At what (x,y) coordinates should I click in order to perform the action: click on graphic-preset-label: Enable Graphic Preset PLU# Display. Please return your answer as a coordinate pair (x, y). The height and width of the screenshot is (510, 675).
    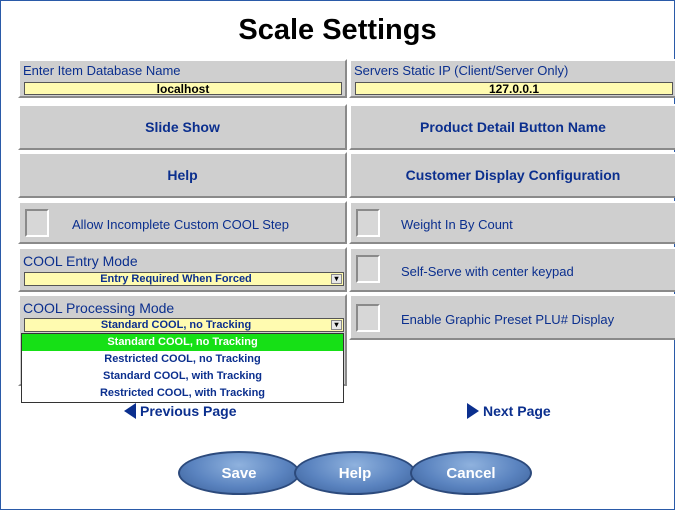
    Looking at the image, I should click on (508, 319).